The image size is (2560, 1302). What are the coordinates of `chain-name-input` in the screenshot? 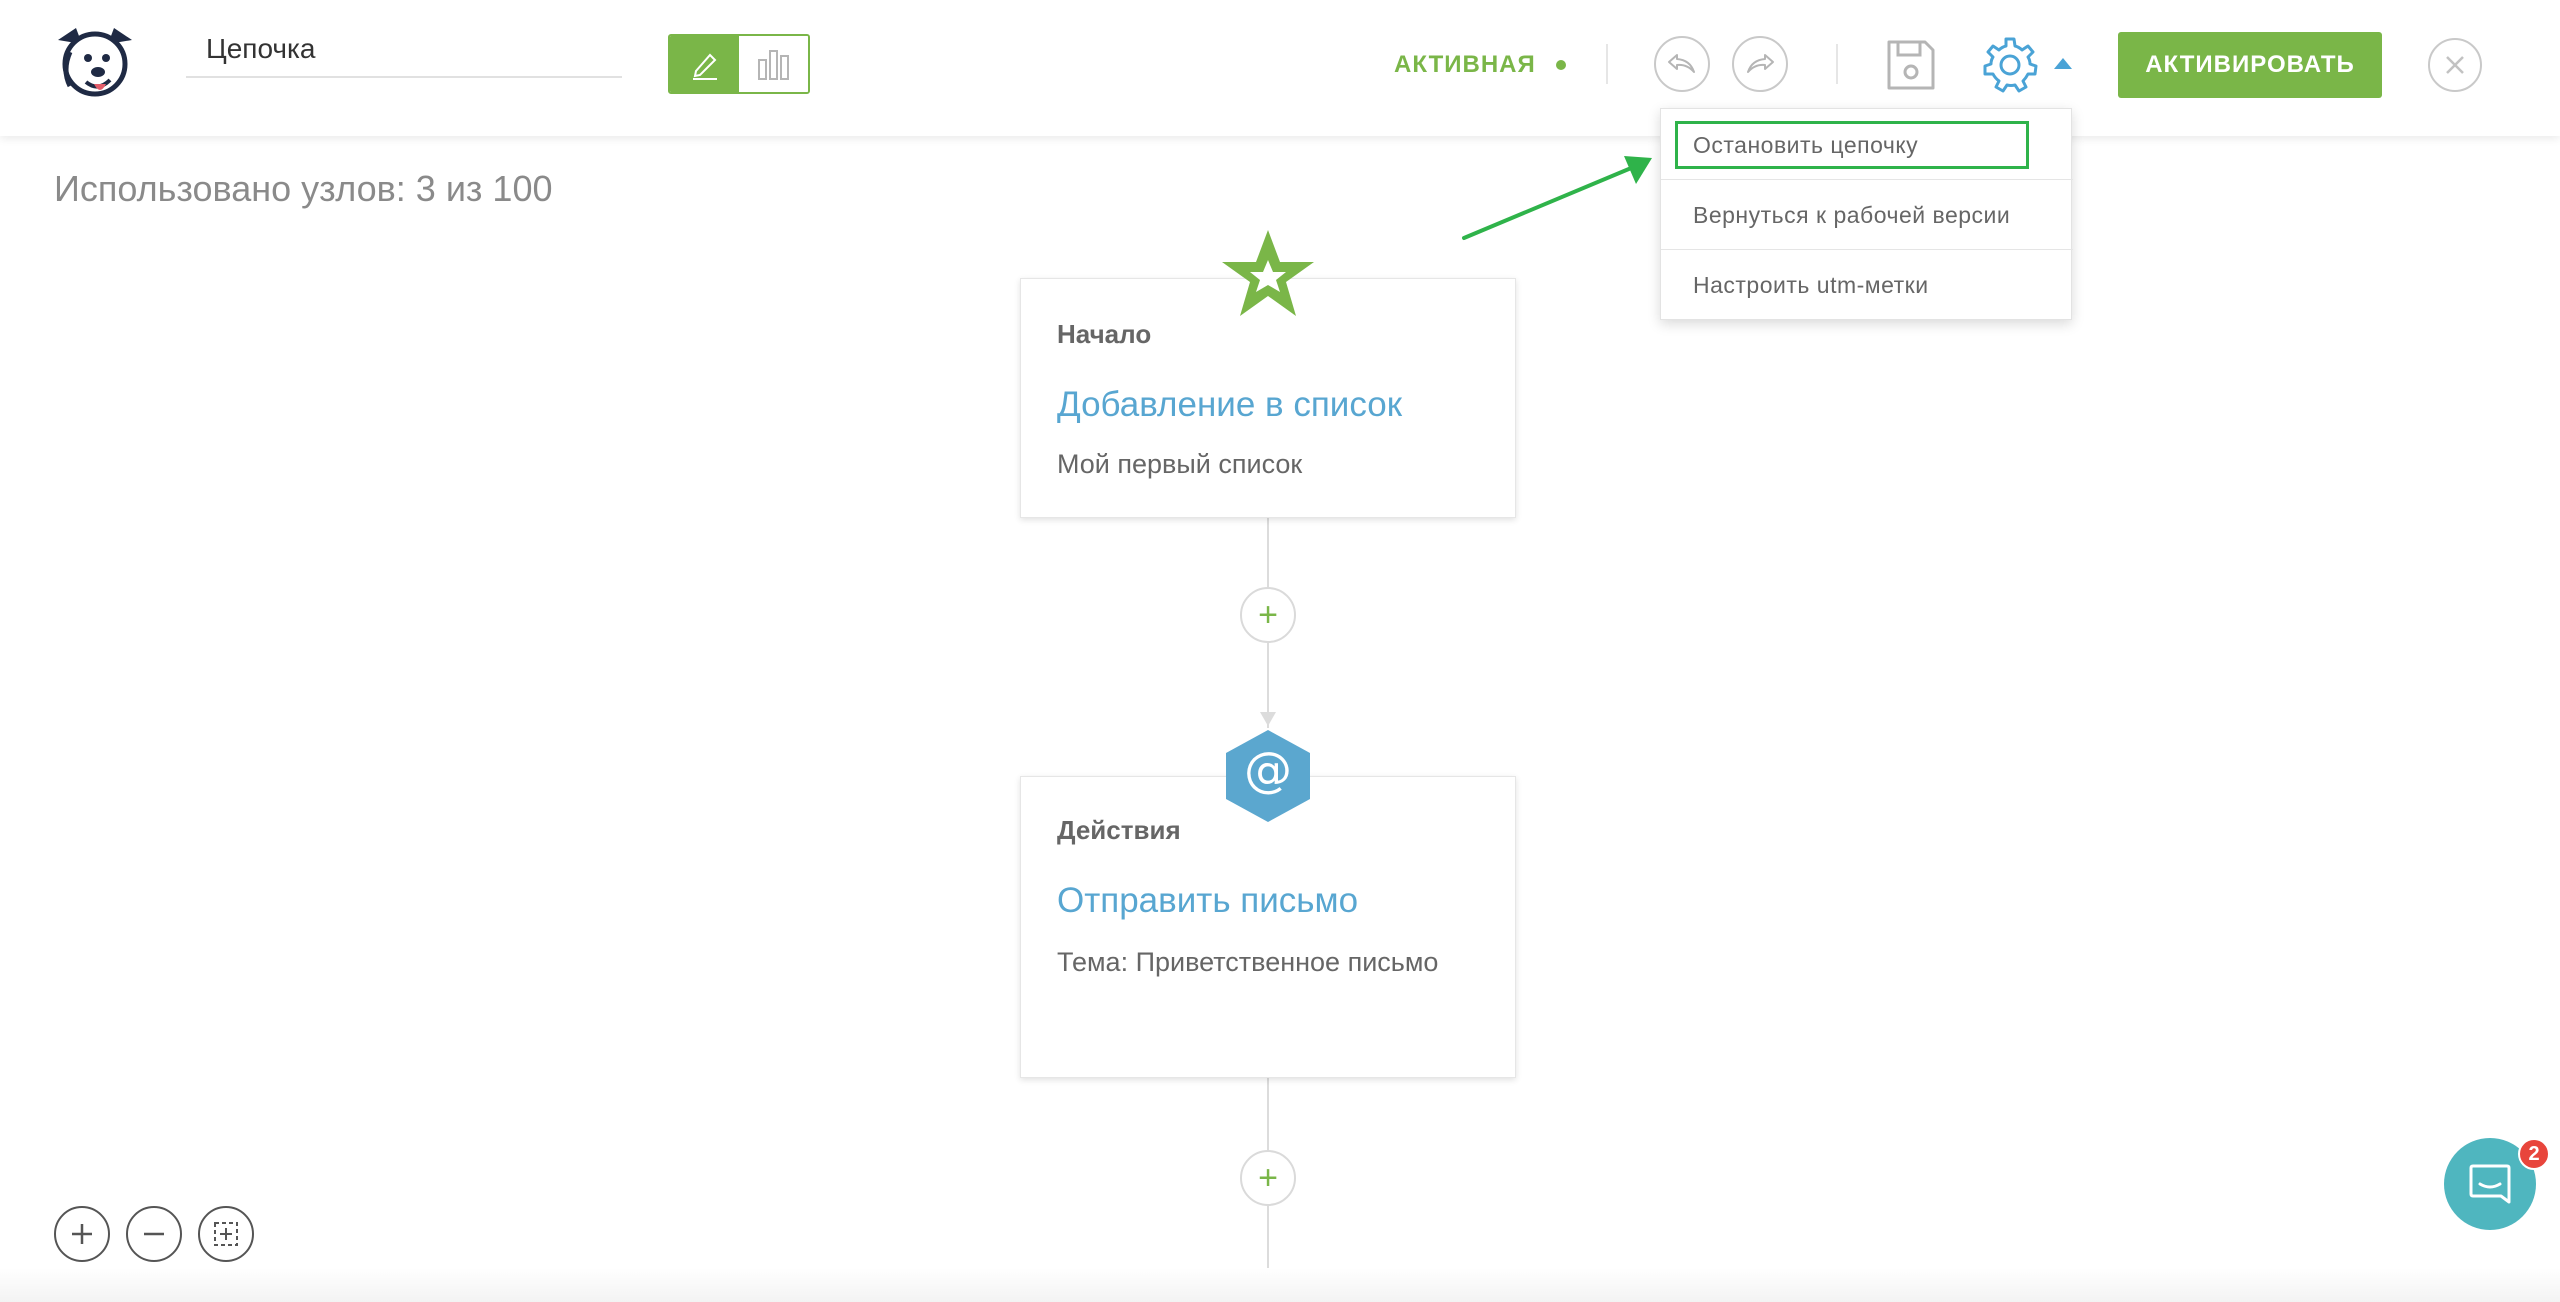 It's located at (404, 50).